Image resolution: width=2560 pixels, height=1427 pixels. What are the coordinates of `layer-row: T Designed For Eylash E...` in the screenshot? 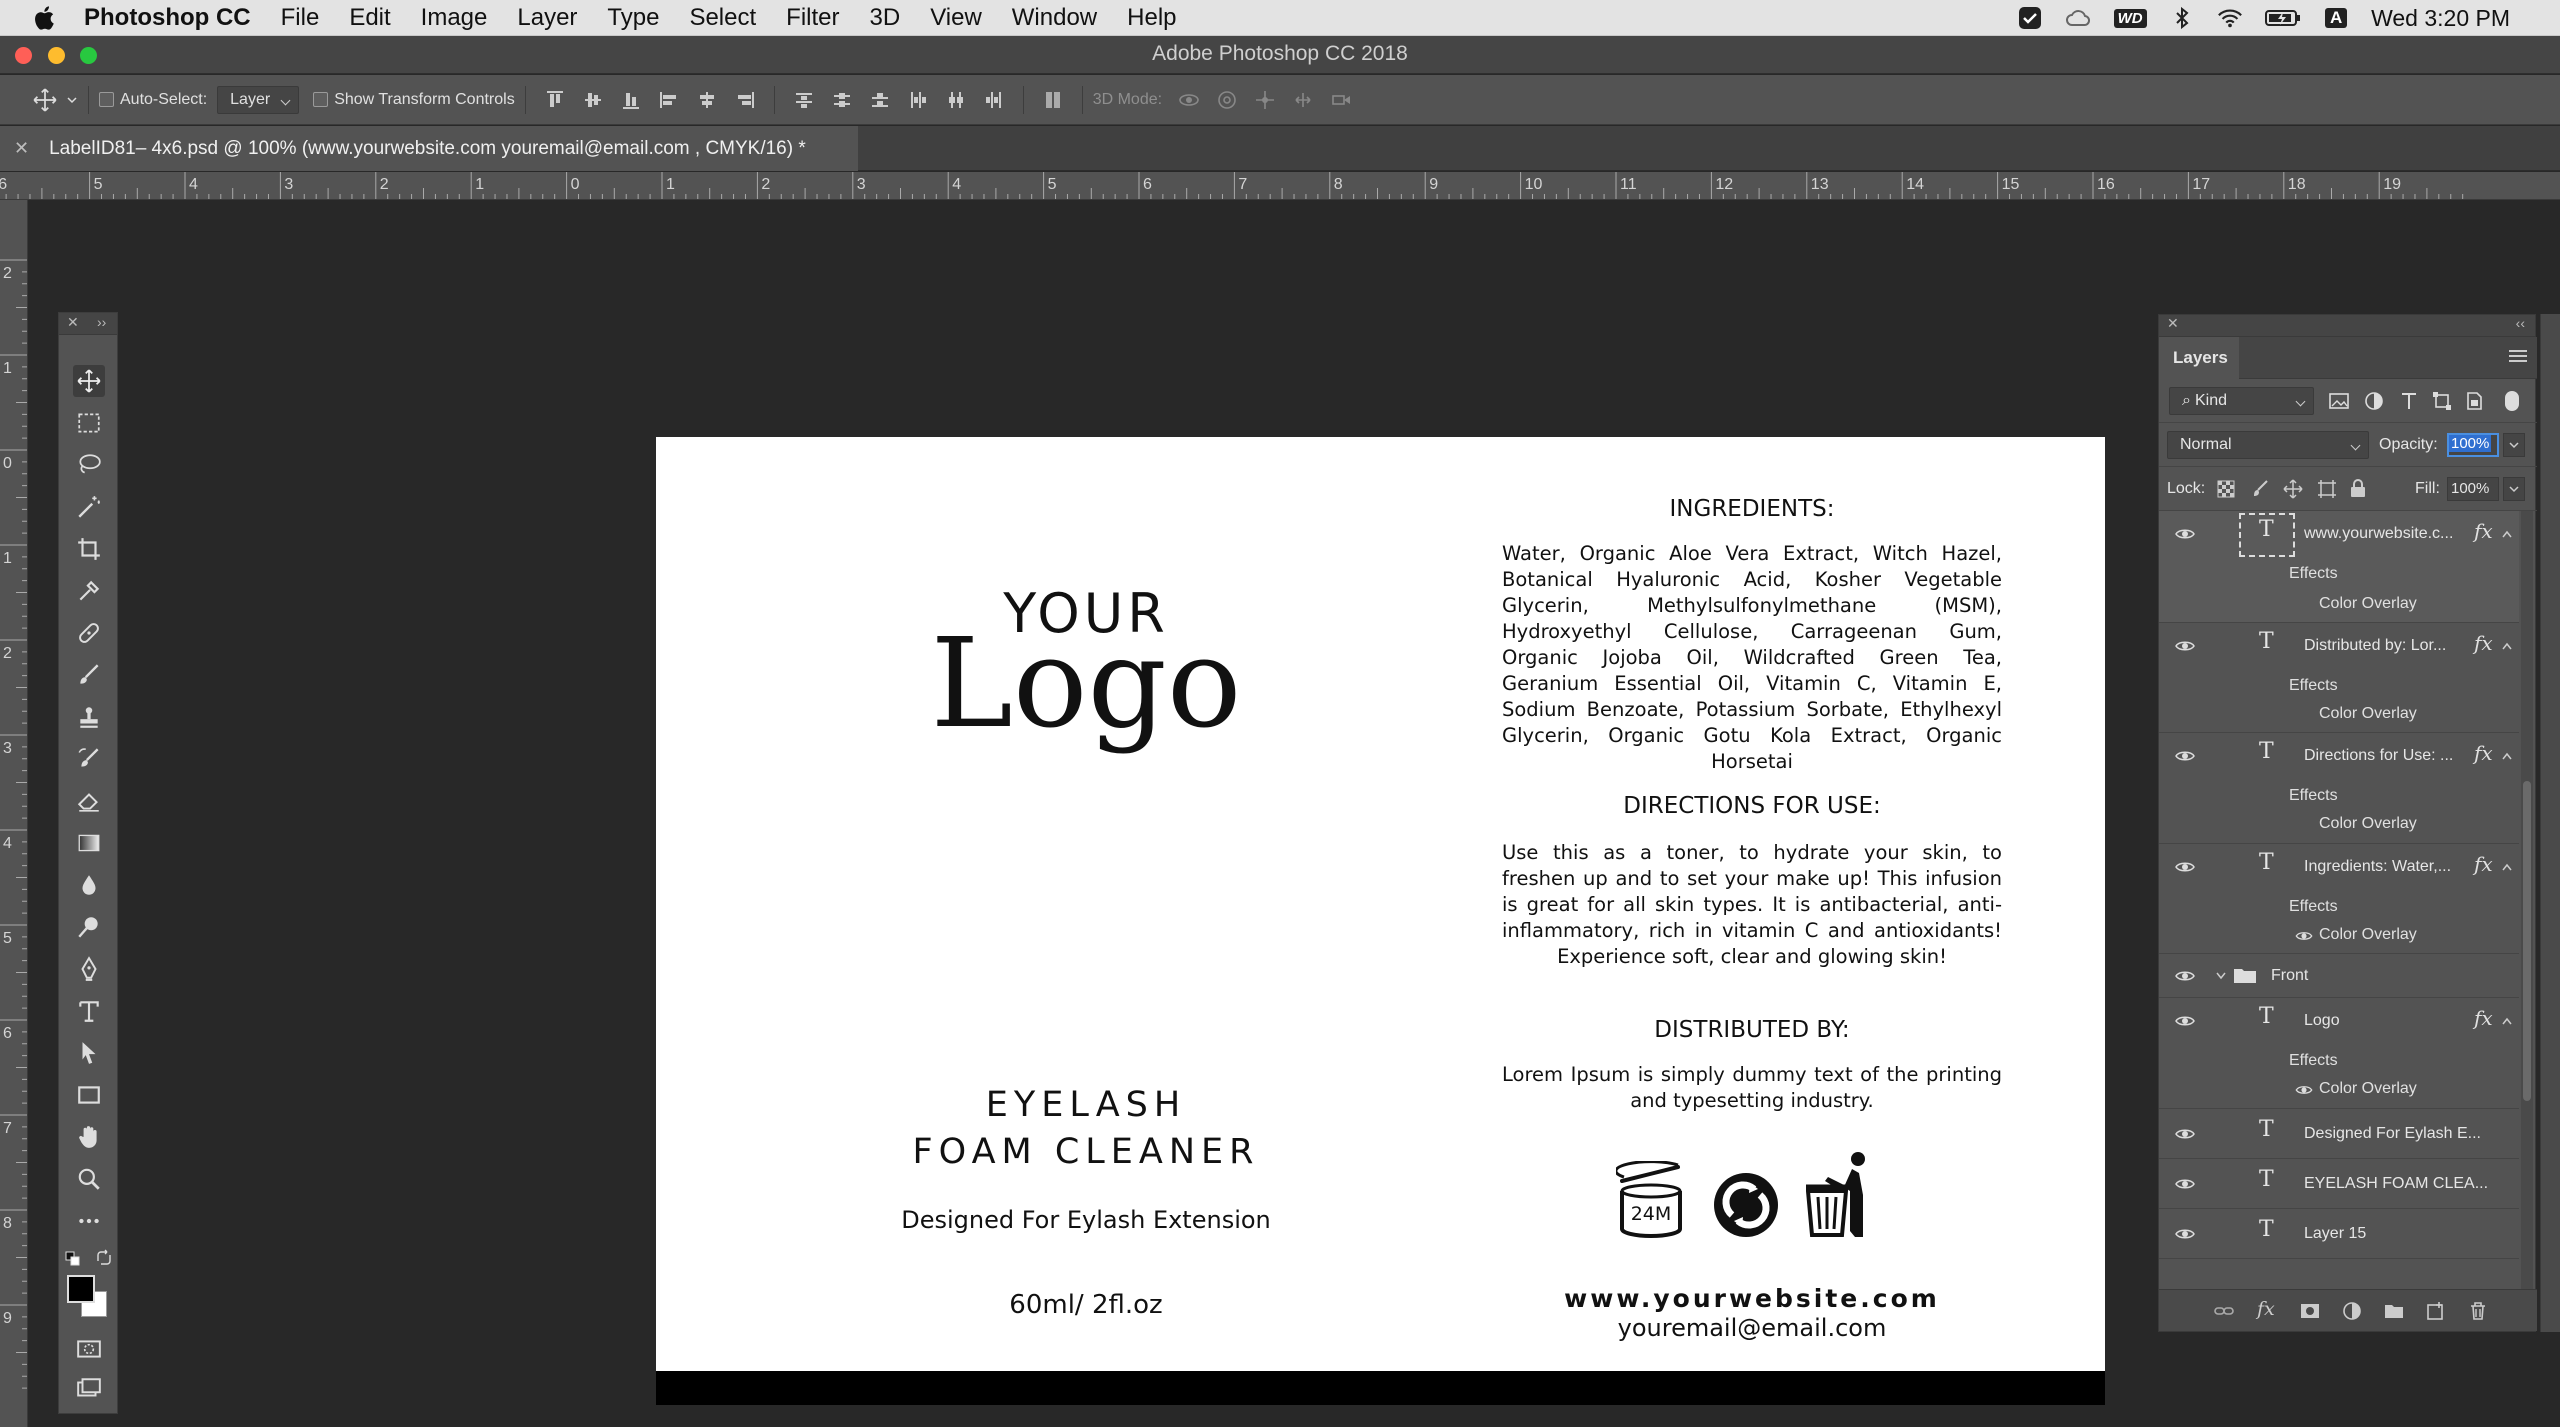 It's located at (2339, 1134).